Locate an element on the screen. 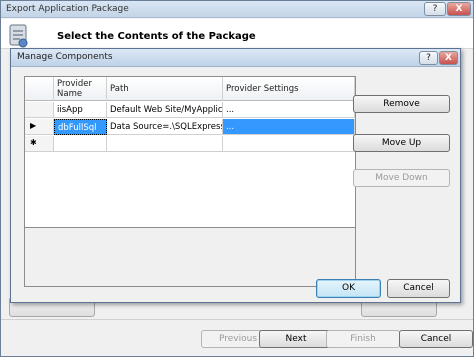 The width and height of the screenshot is (474, 357). provider-name-cell is located at coordinates (80, 144).